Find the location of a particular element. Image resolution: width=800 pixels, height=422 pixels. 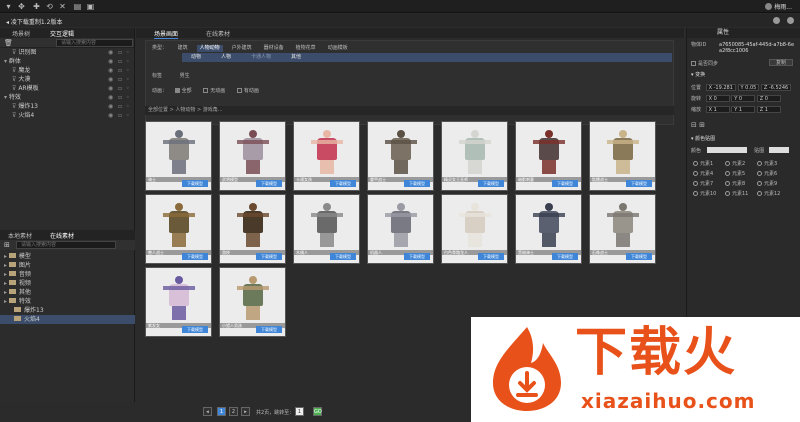

anim-none-checkbox is located at coordinates (206, 90).